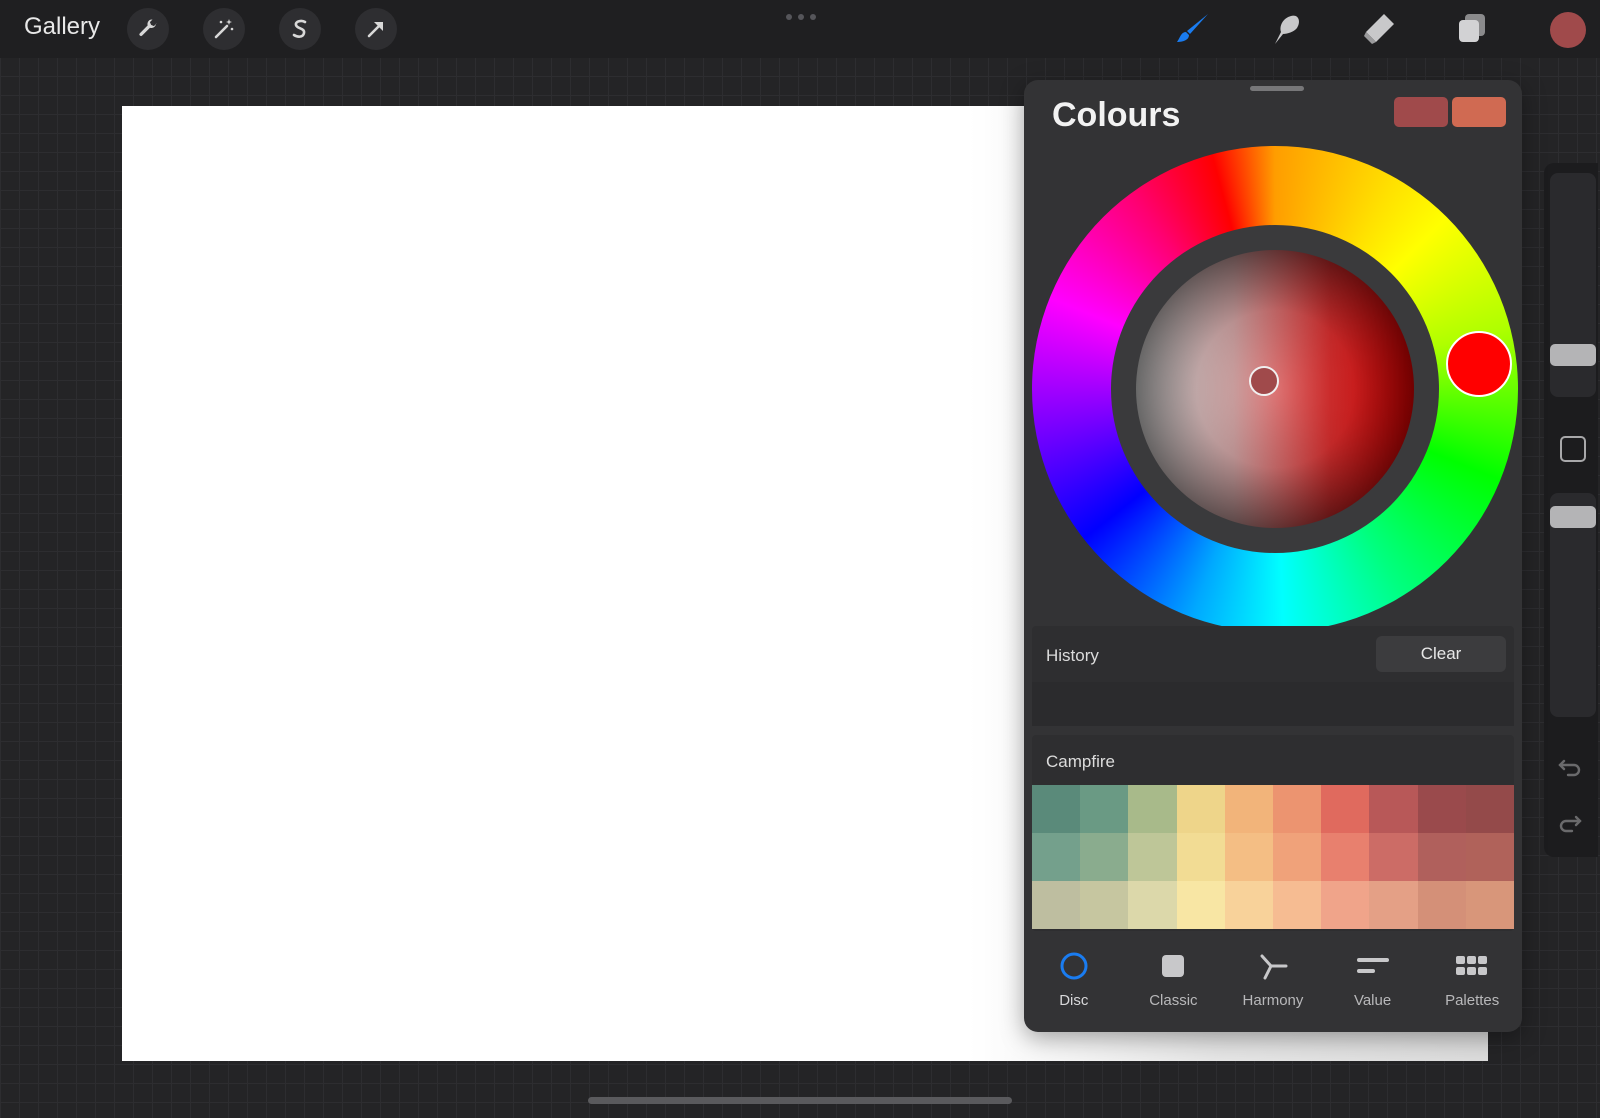  What do you see at coordinates (1570, 766) in the screenshot?
I see `undo-icon` at bounding box center [1570, 766].